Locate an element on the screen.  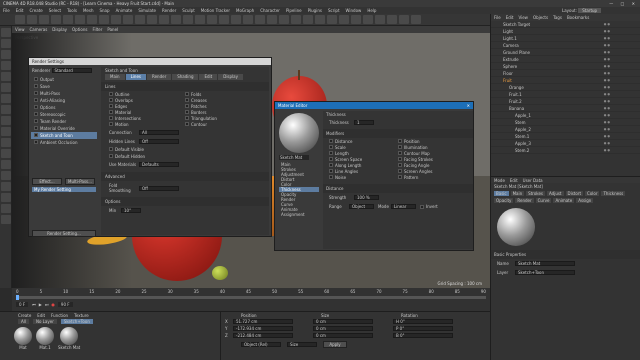
layer-field: Sketch+Toon is located at coordinates (545, 272).